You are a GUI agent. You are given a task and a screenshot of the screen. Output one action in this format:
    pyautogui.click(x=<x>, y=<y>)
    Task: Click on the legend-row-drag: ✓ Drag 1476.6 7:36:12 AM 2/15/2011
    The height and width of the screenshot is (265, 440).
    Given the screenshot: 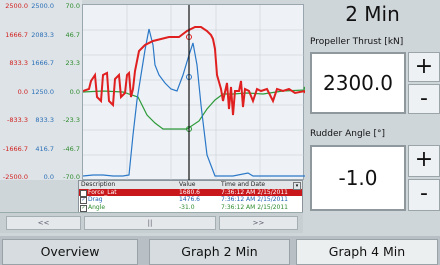 What is the action you would take?
    pyautogui.click(x=190, y=200)
    